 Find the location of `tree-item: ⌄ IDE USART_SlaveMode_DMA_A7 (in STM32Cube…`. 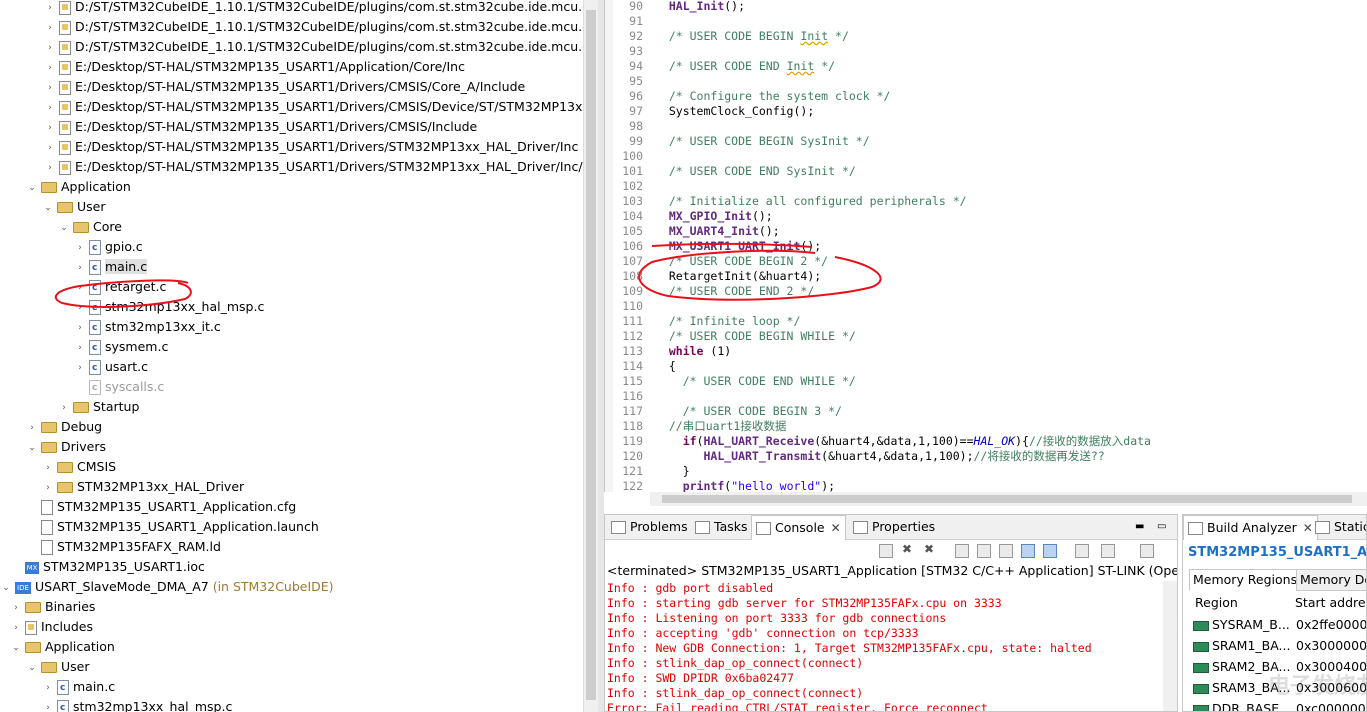

tree-item: ⌄ IDE USART_SlaveMode_DMA_A7 (in STM32Cube… is located at coordinates (166, 587).